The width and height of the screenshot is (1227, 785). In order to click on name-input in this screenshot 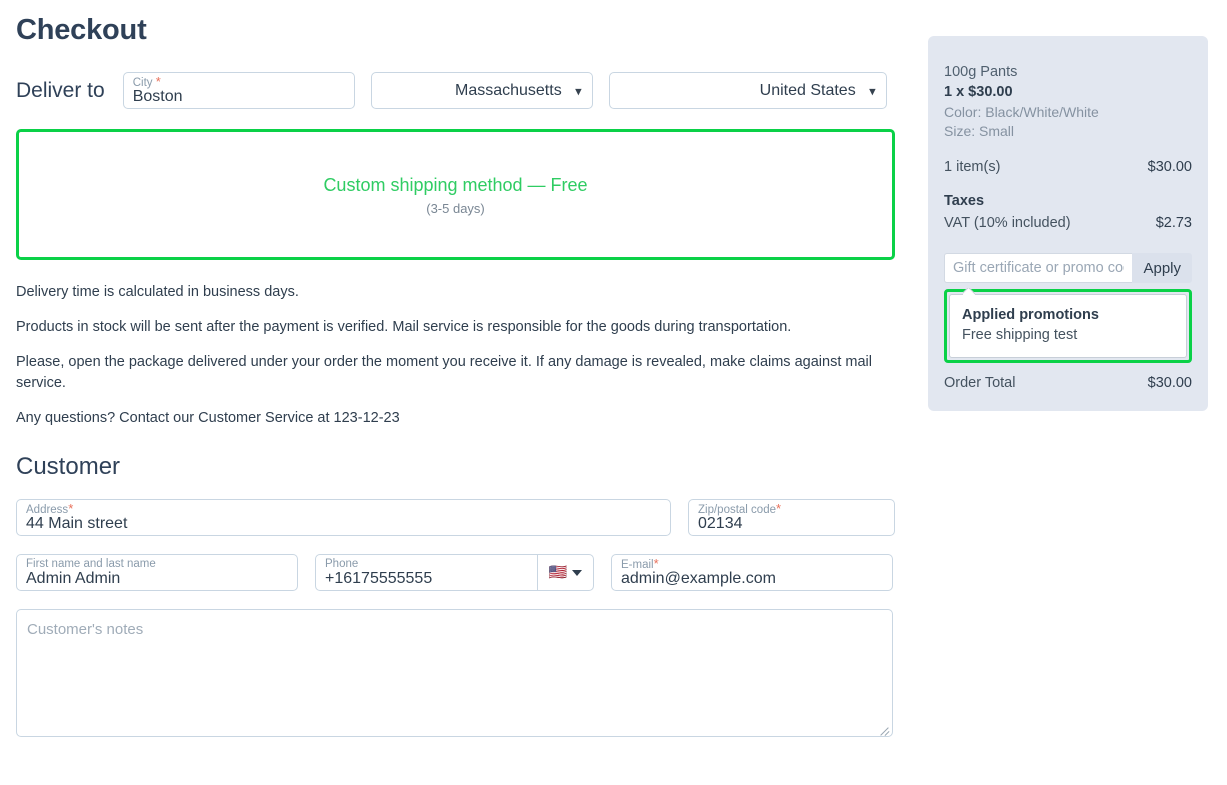, I will do `click(157, 572)`.